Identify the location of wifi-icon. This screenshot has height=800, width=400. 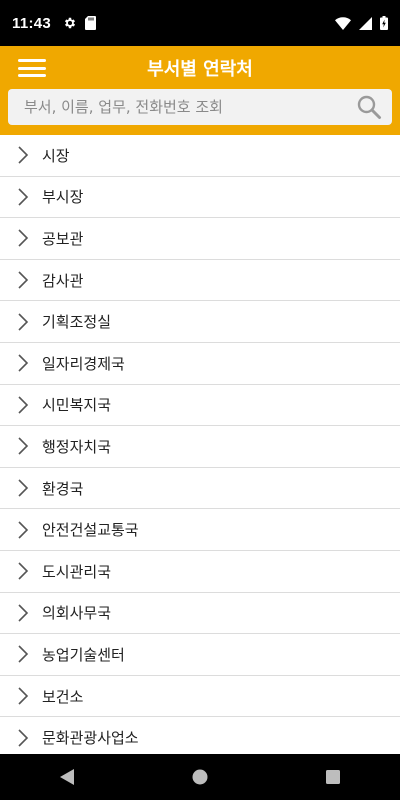
(343, 23).